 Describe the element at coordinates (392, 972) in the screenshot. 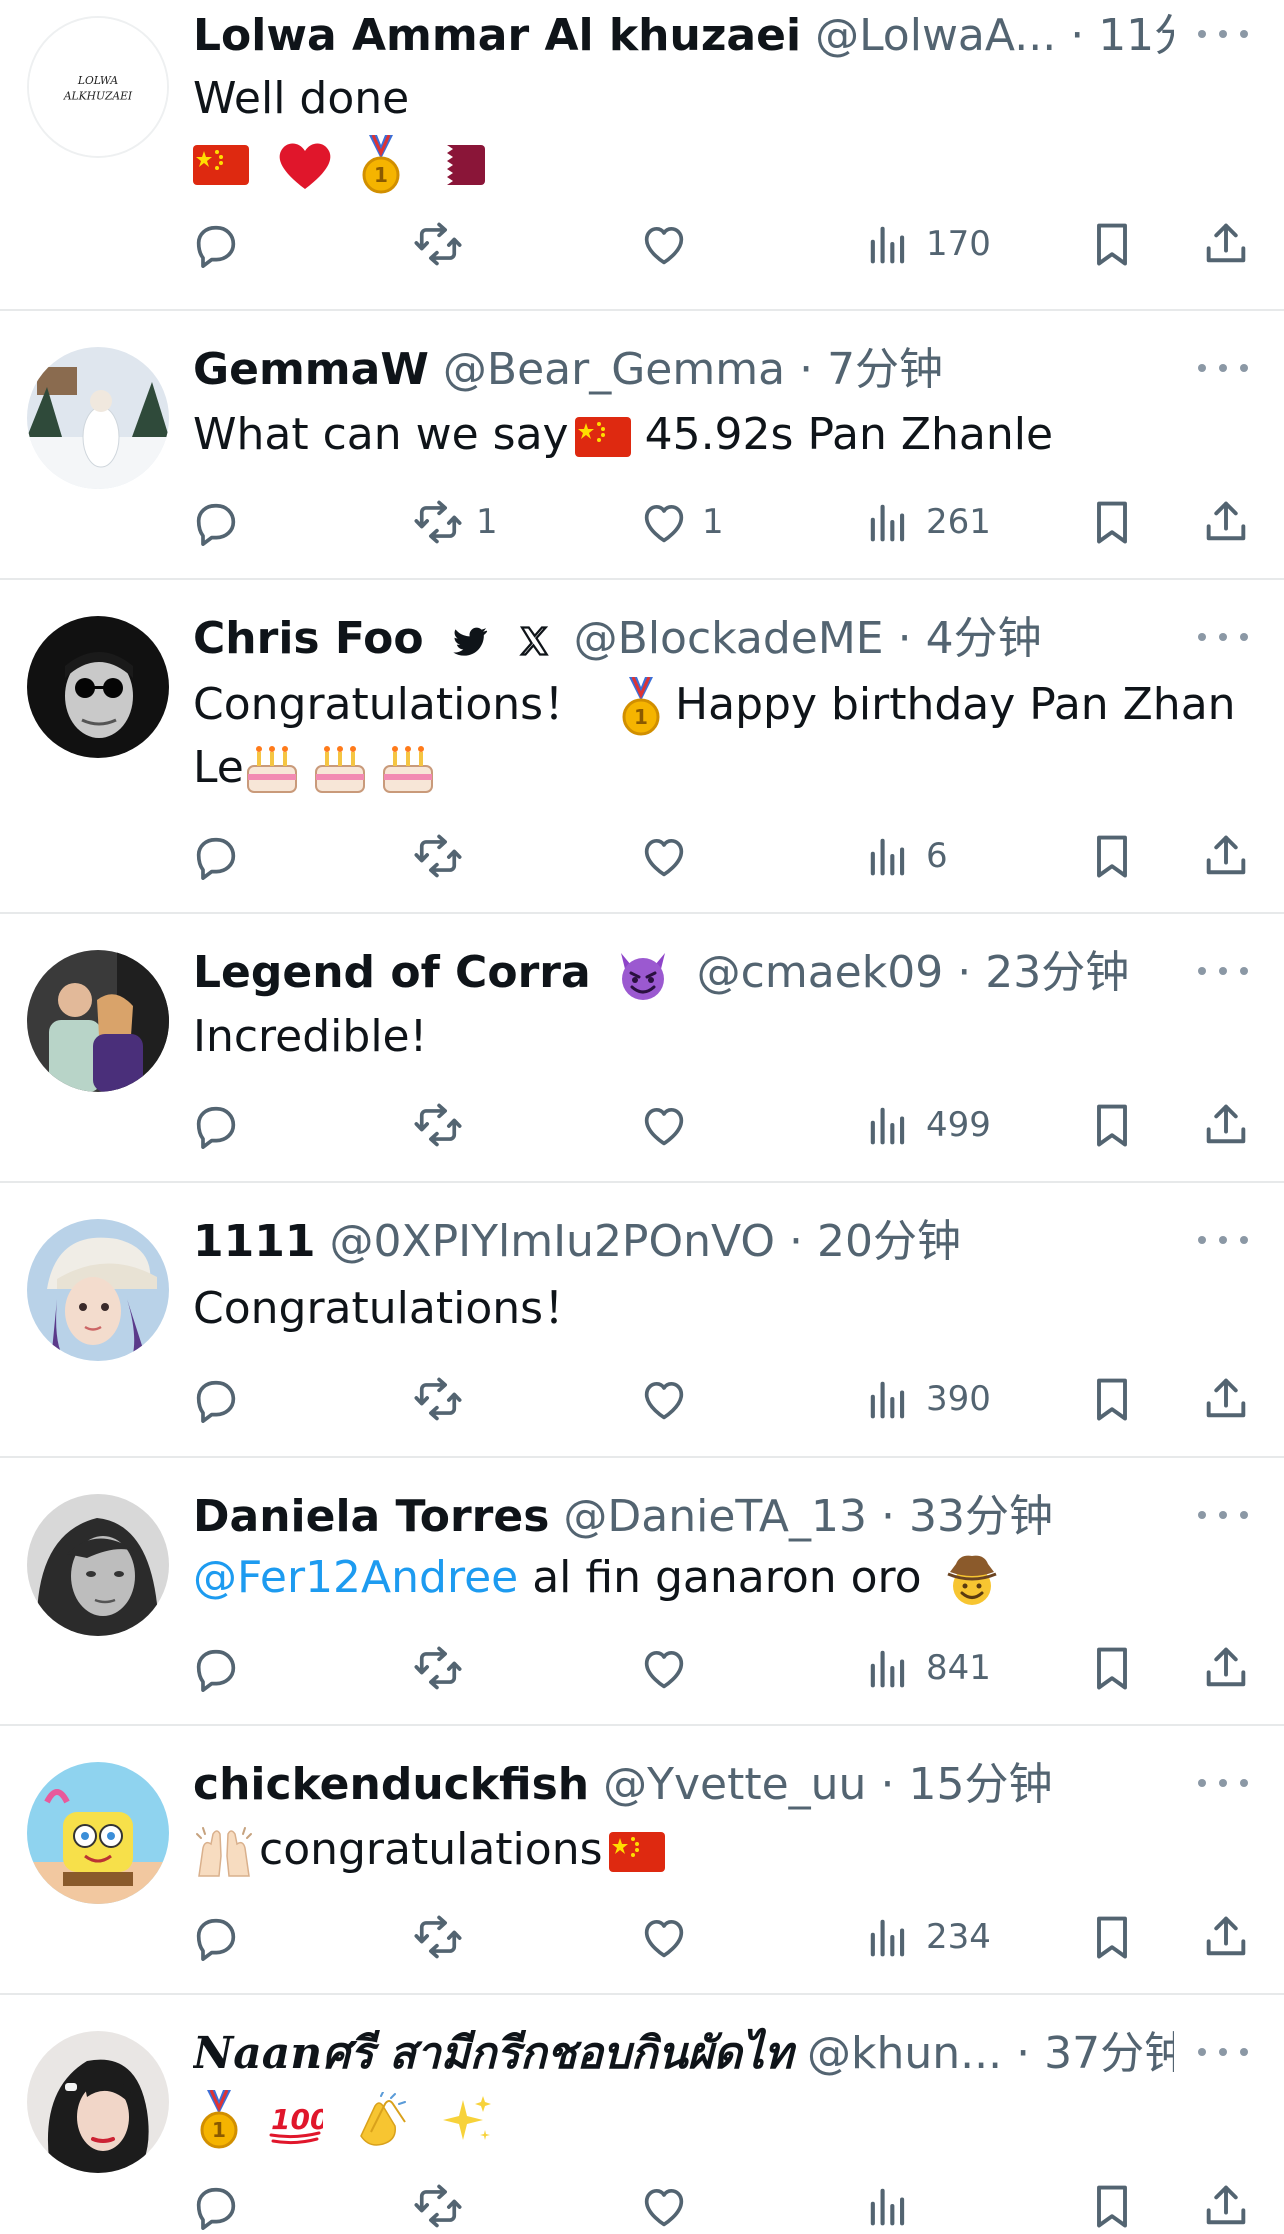

I see `display-name: Legend of Corra` at that location.